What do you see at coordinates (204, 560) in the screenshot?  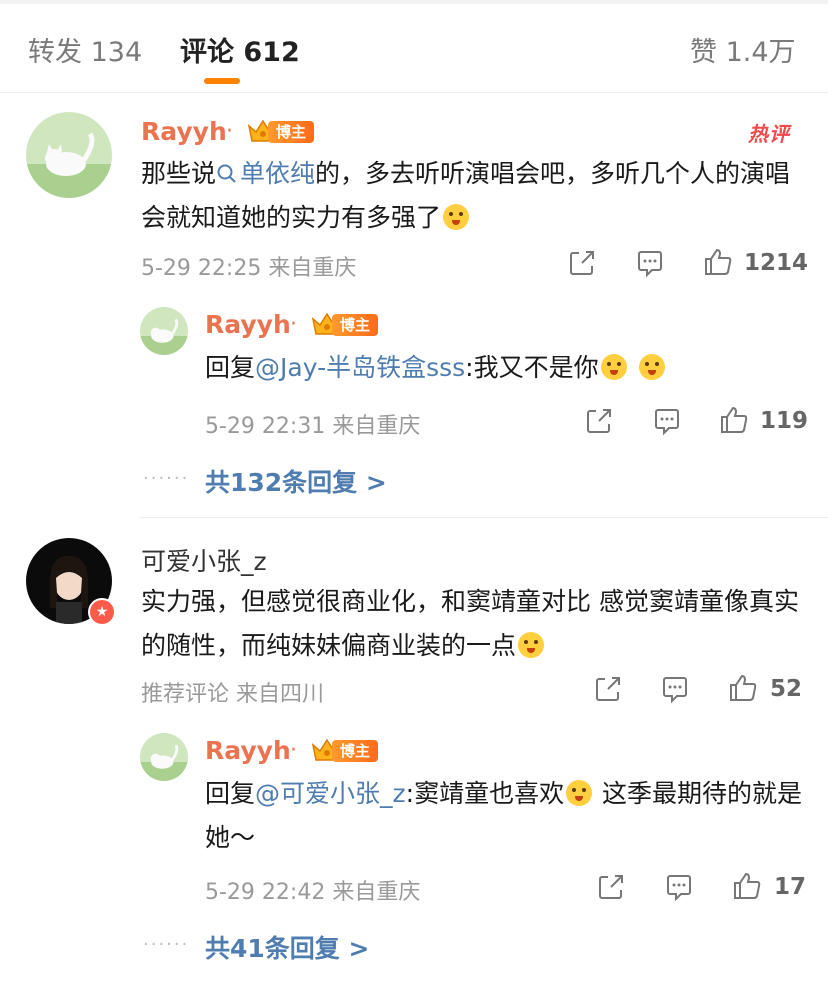 I see `comment-author: 可爱小张_z` at bounding box center [204, 560].